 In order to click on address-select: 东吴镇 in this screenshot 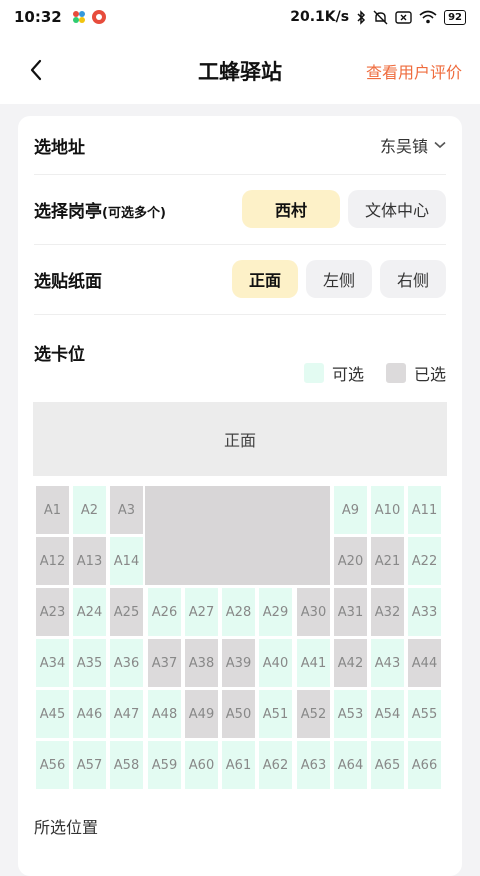, I will do `click(413, 145)`.